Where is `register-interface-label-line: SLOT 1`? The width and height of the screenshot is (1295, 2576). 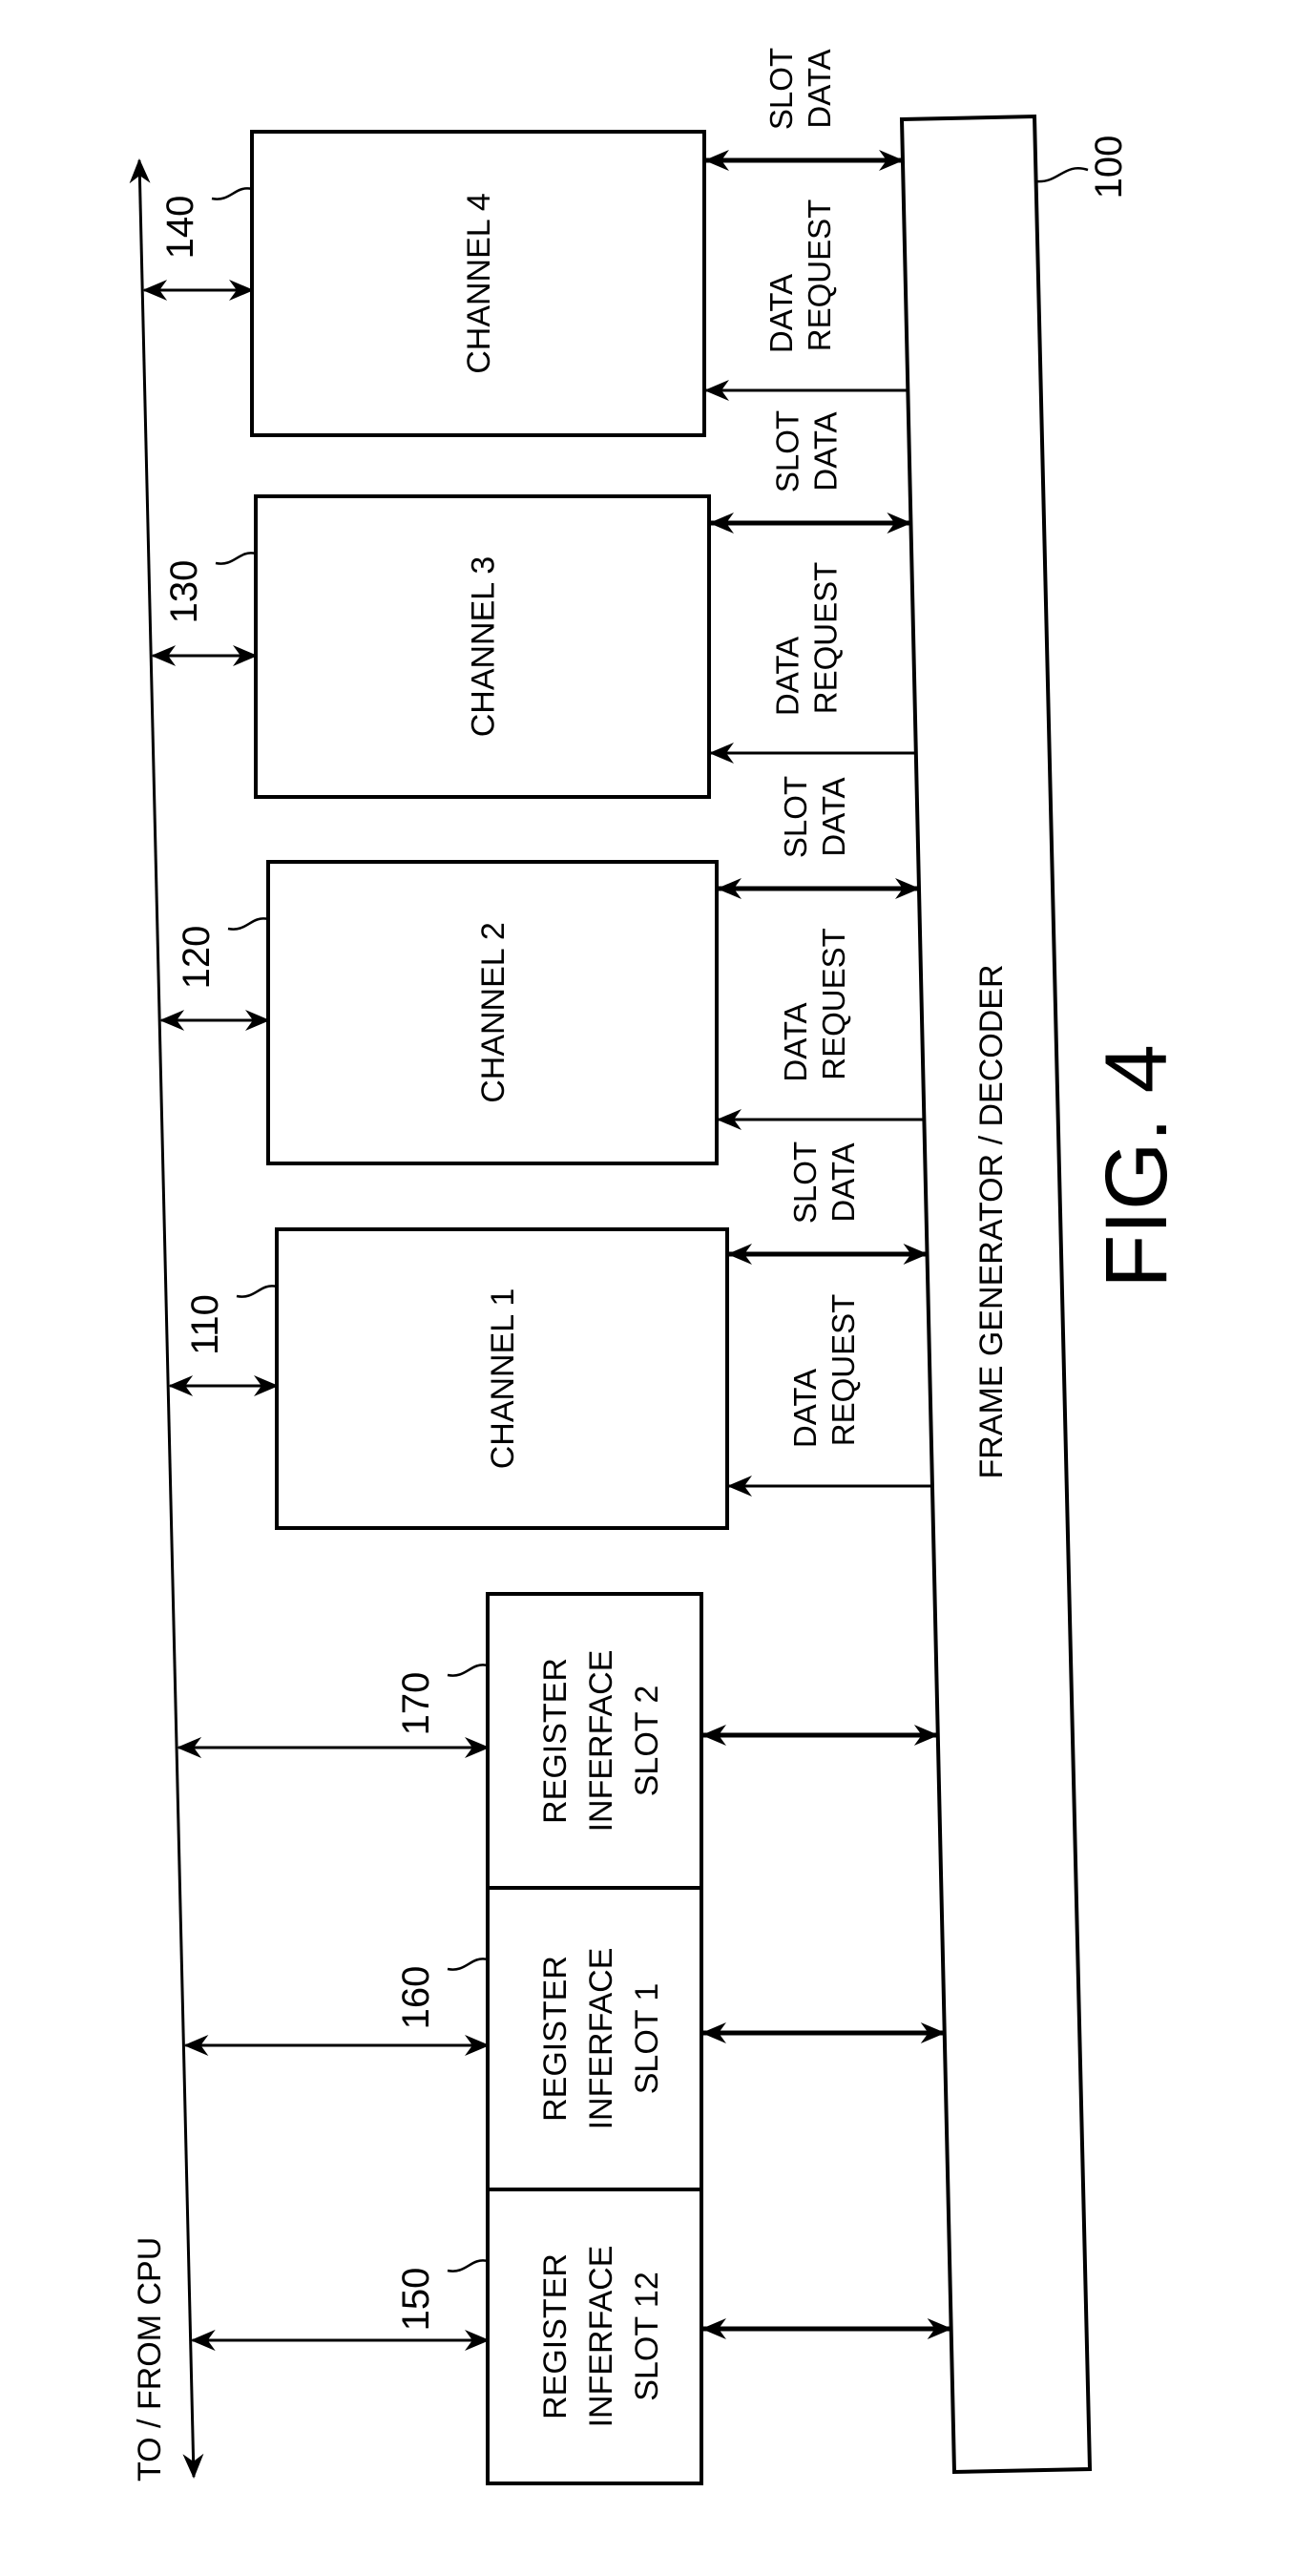
register-interface-label-line: SLOT 1 is located at coordinates (647, 2039).